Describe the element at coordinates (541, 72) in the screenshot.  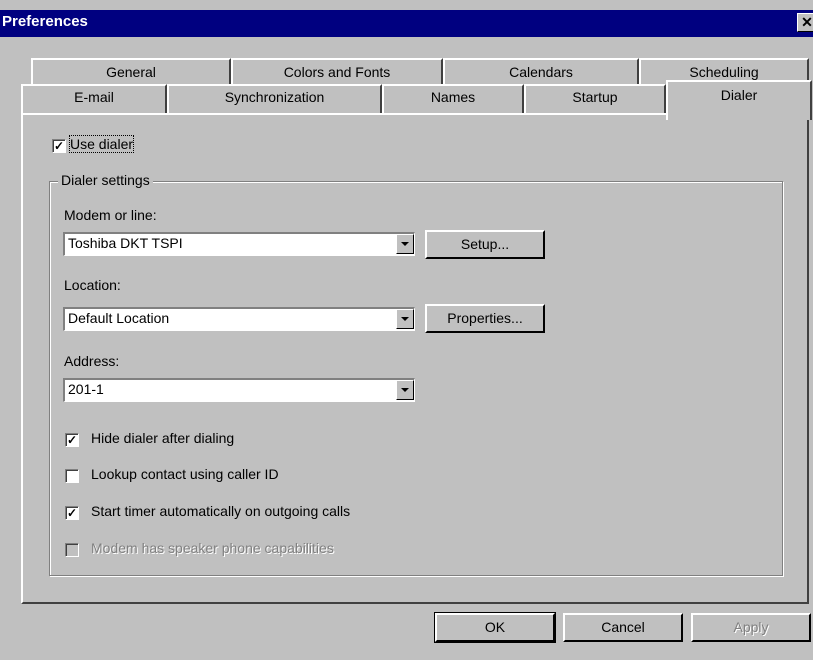
I see `tab-calendars: Calendars` at that location.